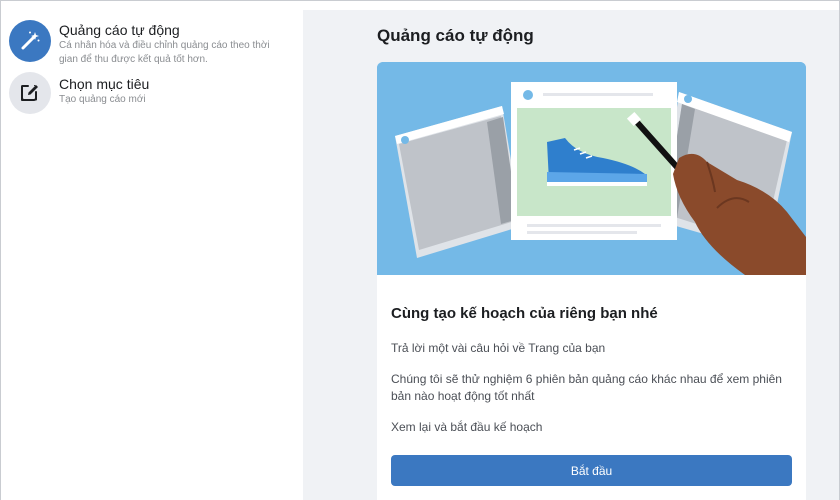 The image size is (840, 500). What do you see at coordinates (524, 313) in the screenshot?
I see `card-heading: Cùng tạo kế hoạch của riêng bạn nhé` at bounding box center [524, 313].